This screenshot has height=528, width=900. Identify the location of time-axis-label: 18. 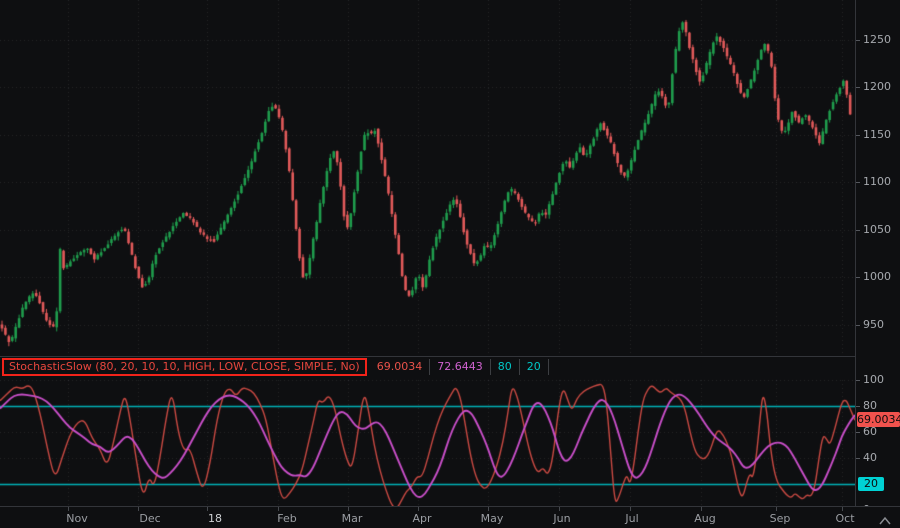
(215, 518).